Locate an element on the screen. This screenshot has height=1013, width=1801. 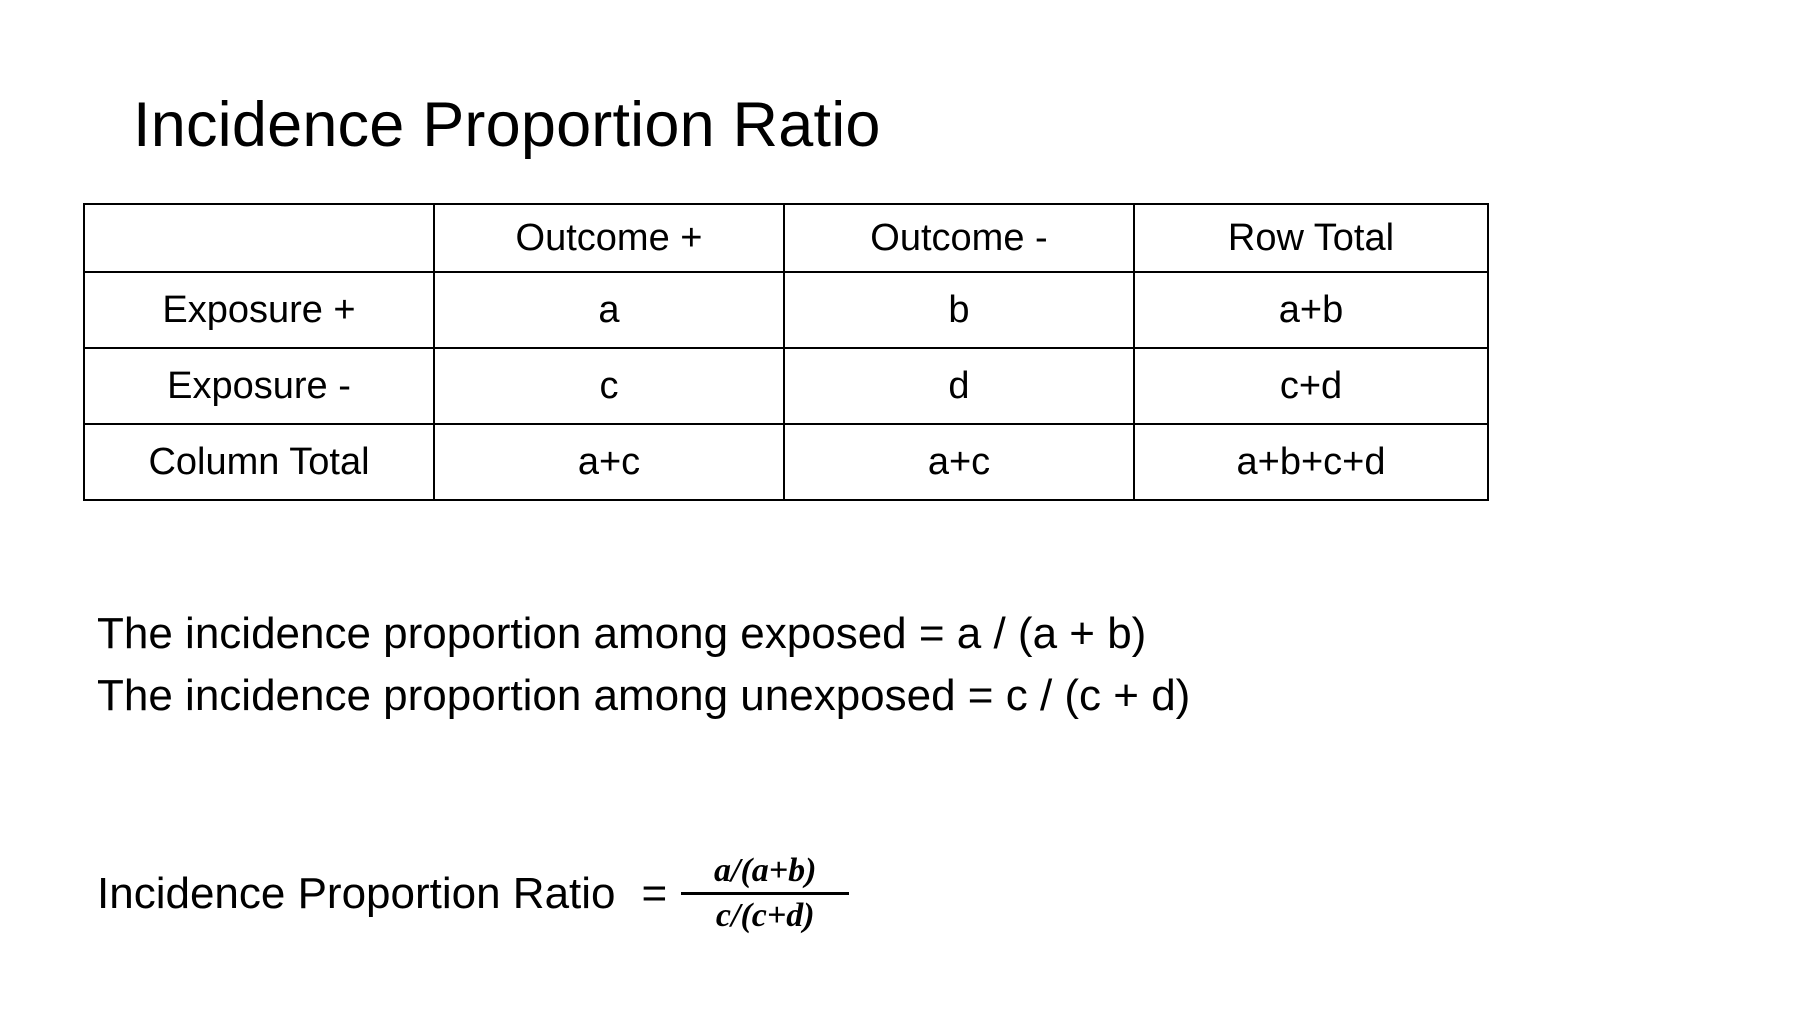
table-corner-cell is located at coordinates (259, 238).